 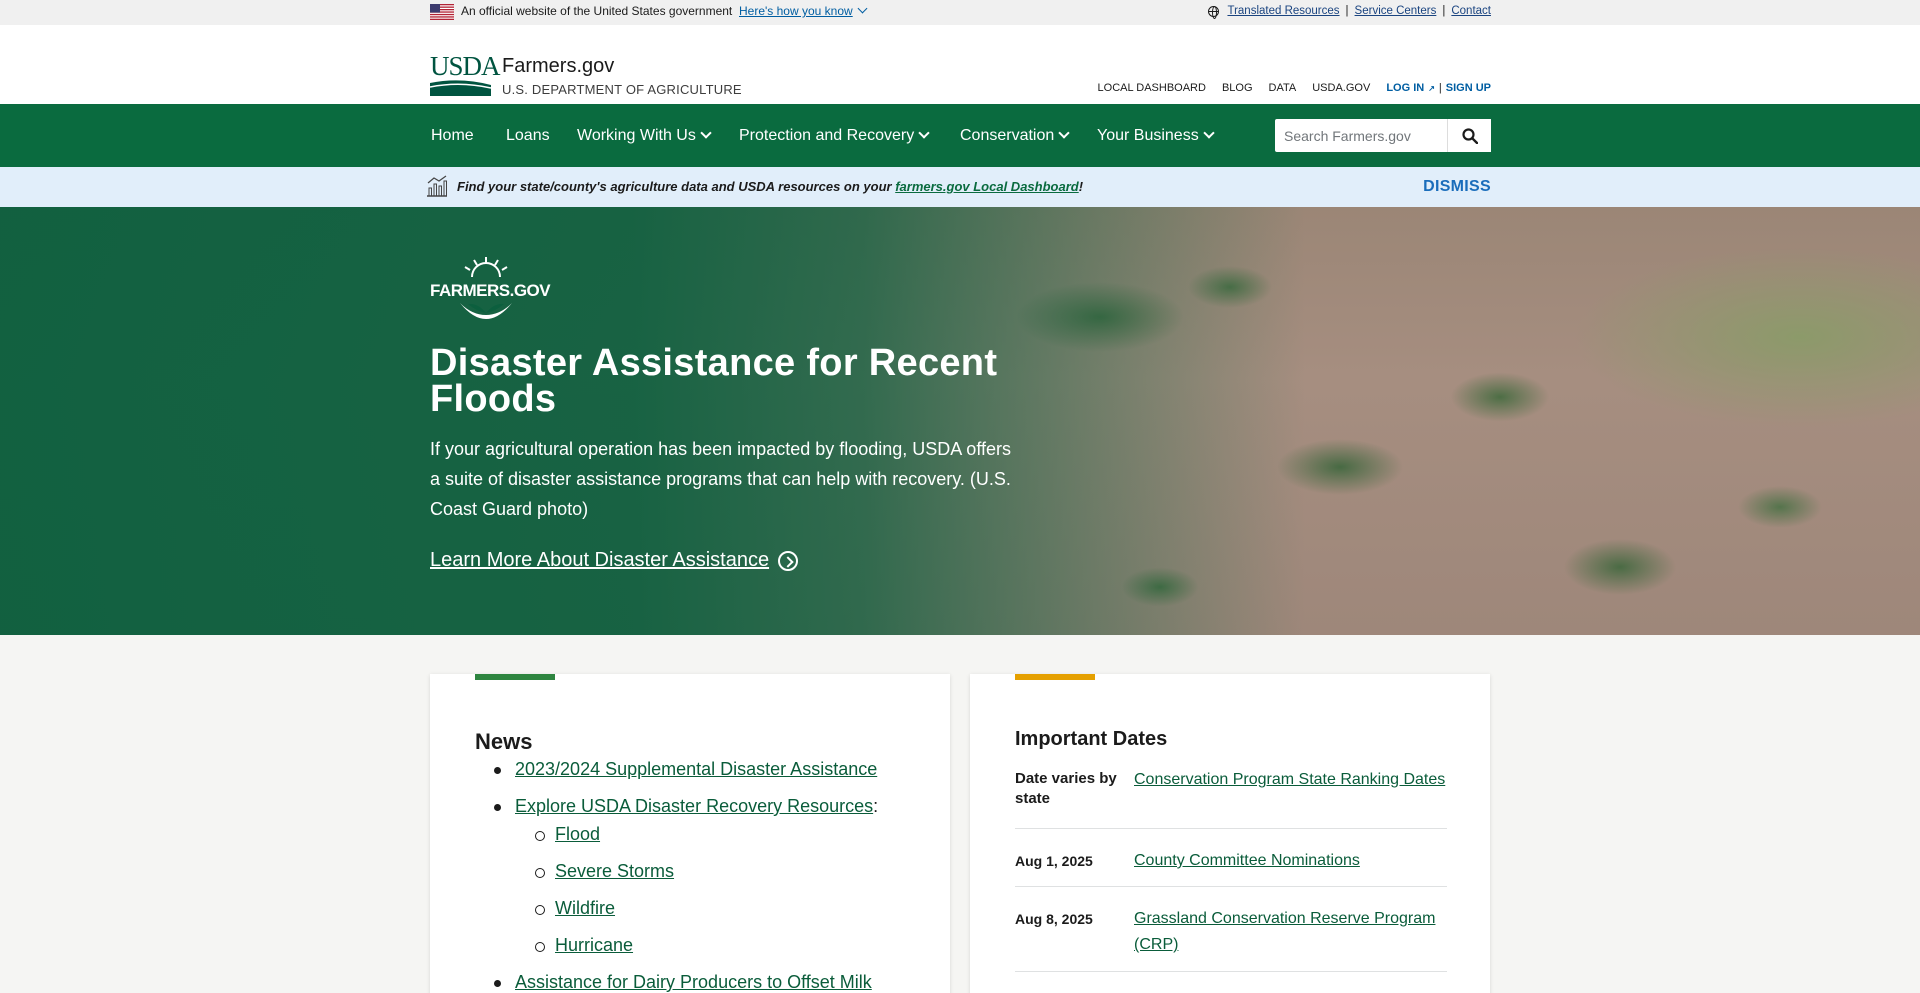 I want to click on service-centers-link: Service Centers, so click(x=1396, y=11).